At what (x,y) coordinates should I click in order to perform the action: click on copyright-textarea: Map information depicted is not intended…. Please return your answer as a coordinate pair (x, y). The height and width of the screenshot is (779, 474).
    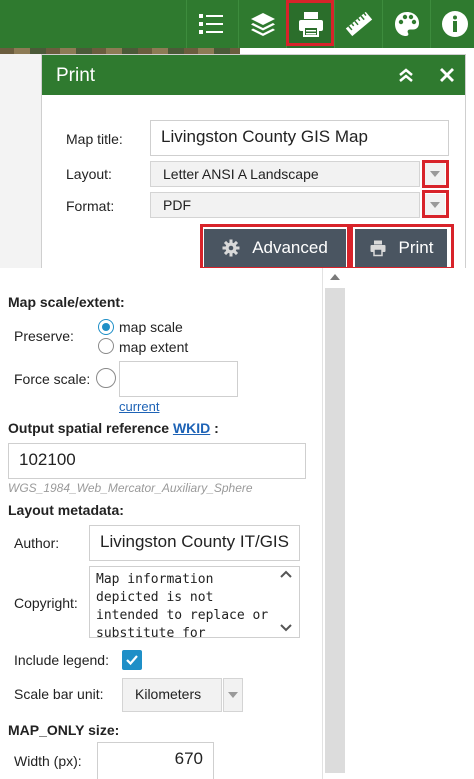
    Looking at the image, I should click on (194, 602).